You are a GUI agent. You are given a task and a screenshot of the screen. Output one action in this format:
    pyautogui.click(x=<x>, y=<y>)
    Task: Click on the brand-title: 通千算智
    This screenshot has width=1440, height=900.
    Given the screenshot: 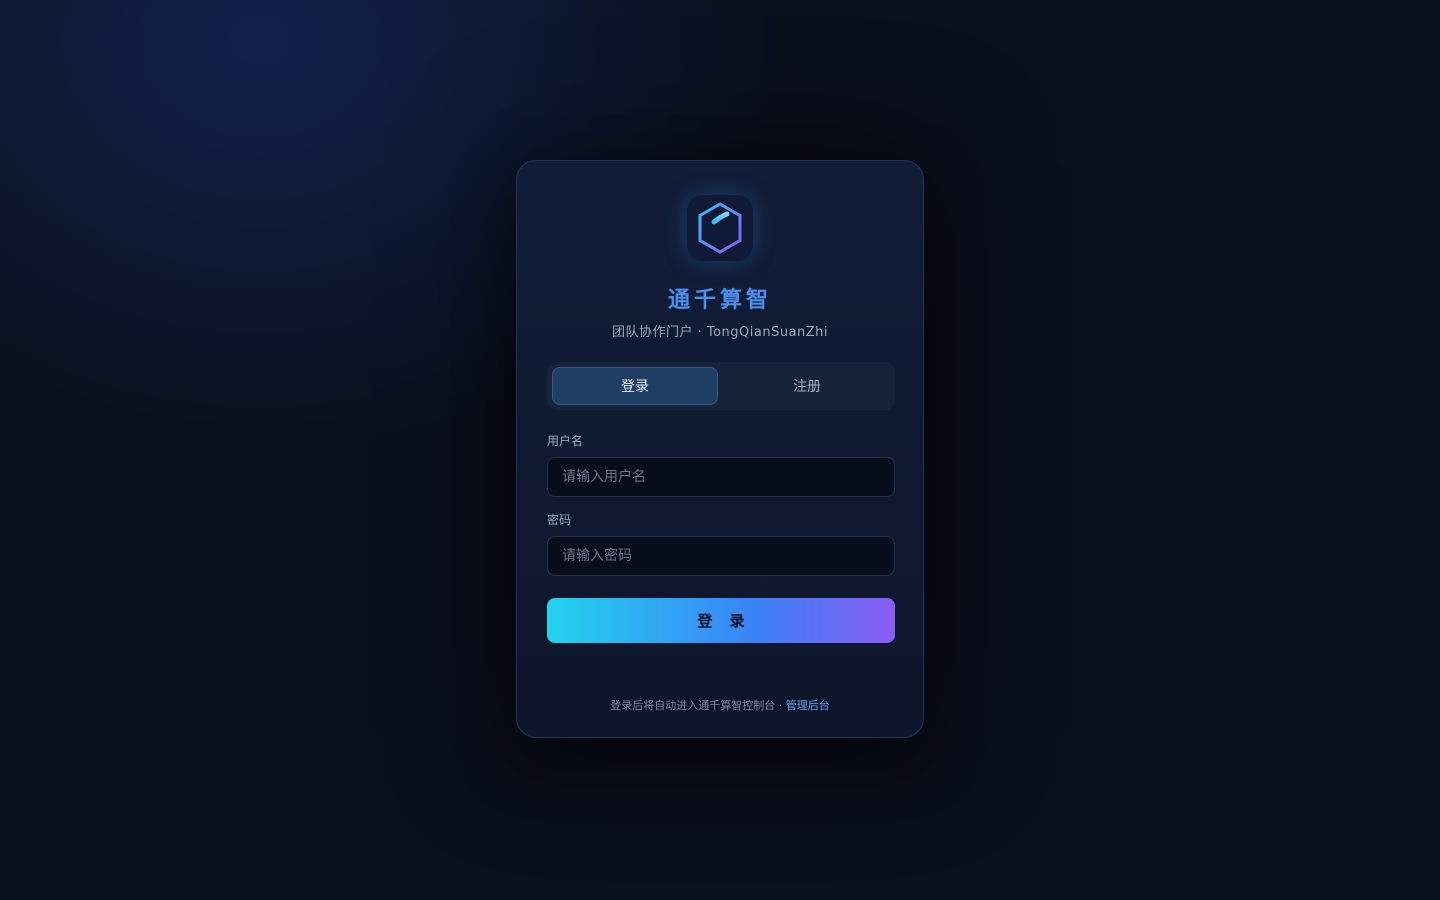 What is the action you would take?
    pyautogui.click(x=719, y=300)
    